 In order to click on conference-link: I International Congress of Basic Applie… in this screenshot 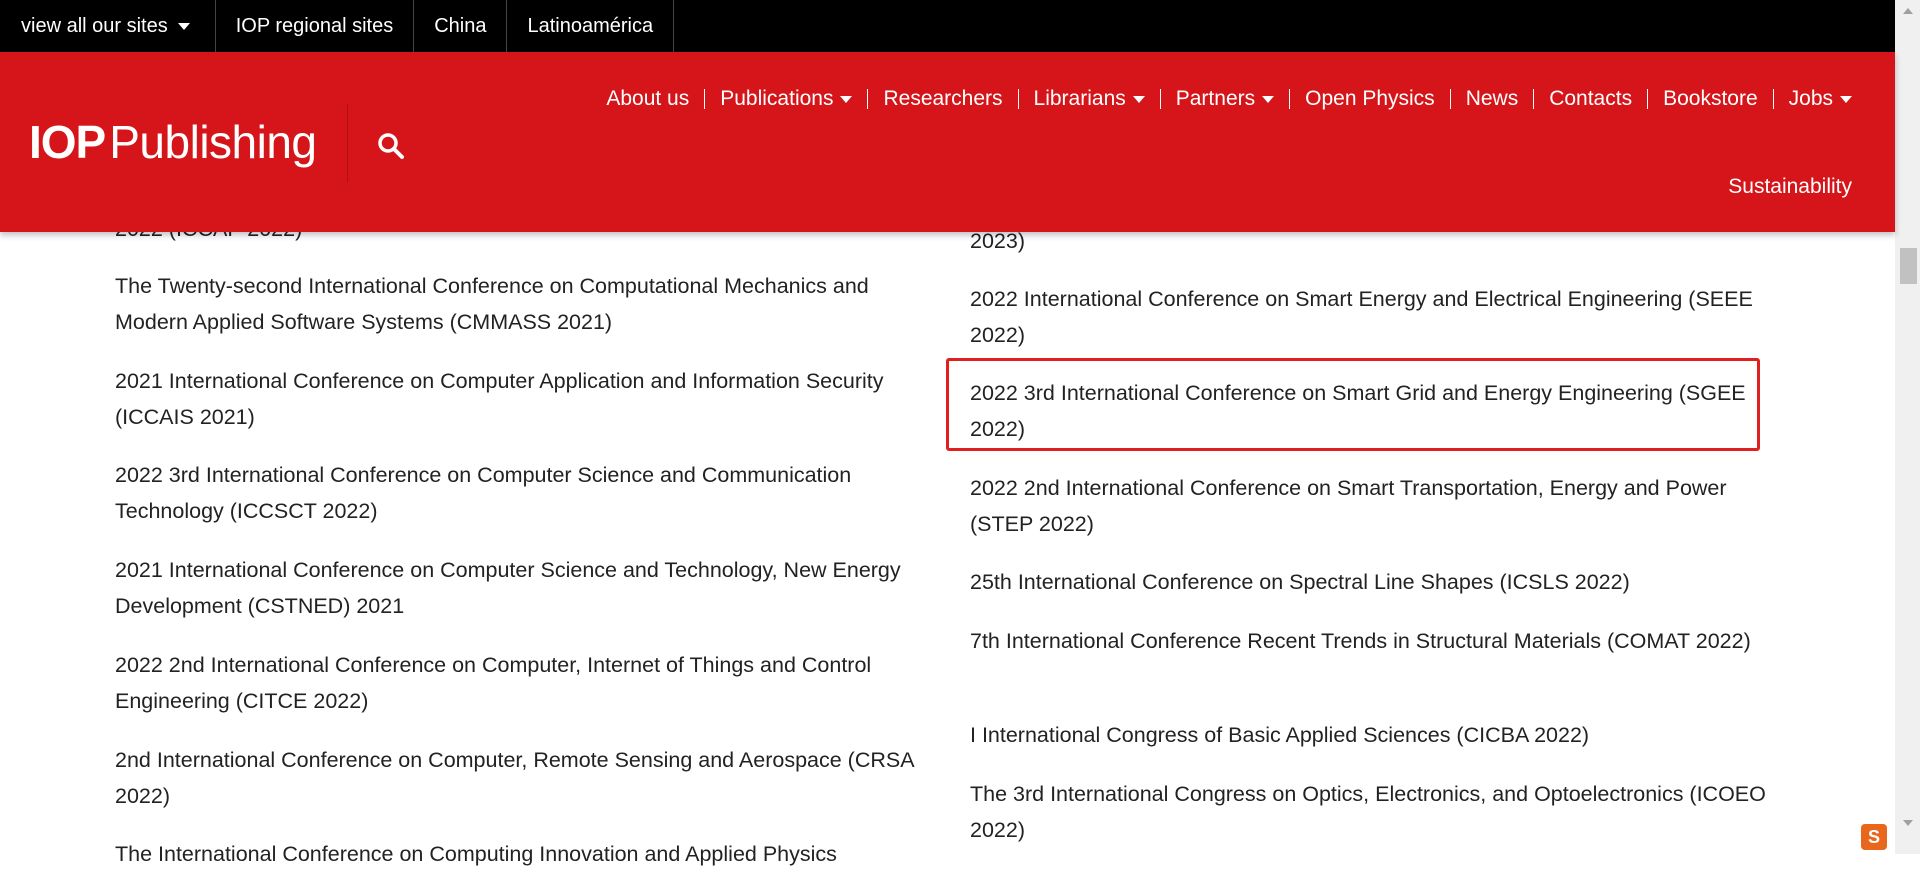, I will do `click(1377, 735)`.